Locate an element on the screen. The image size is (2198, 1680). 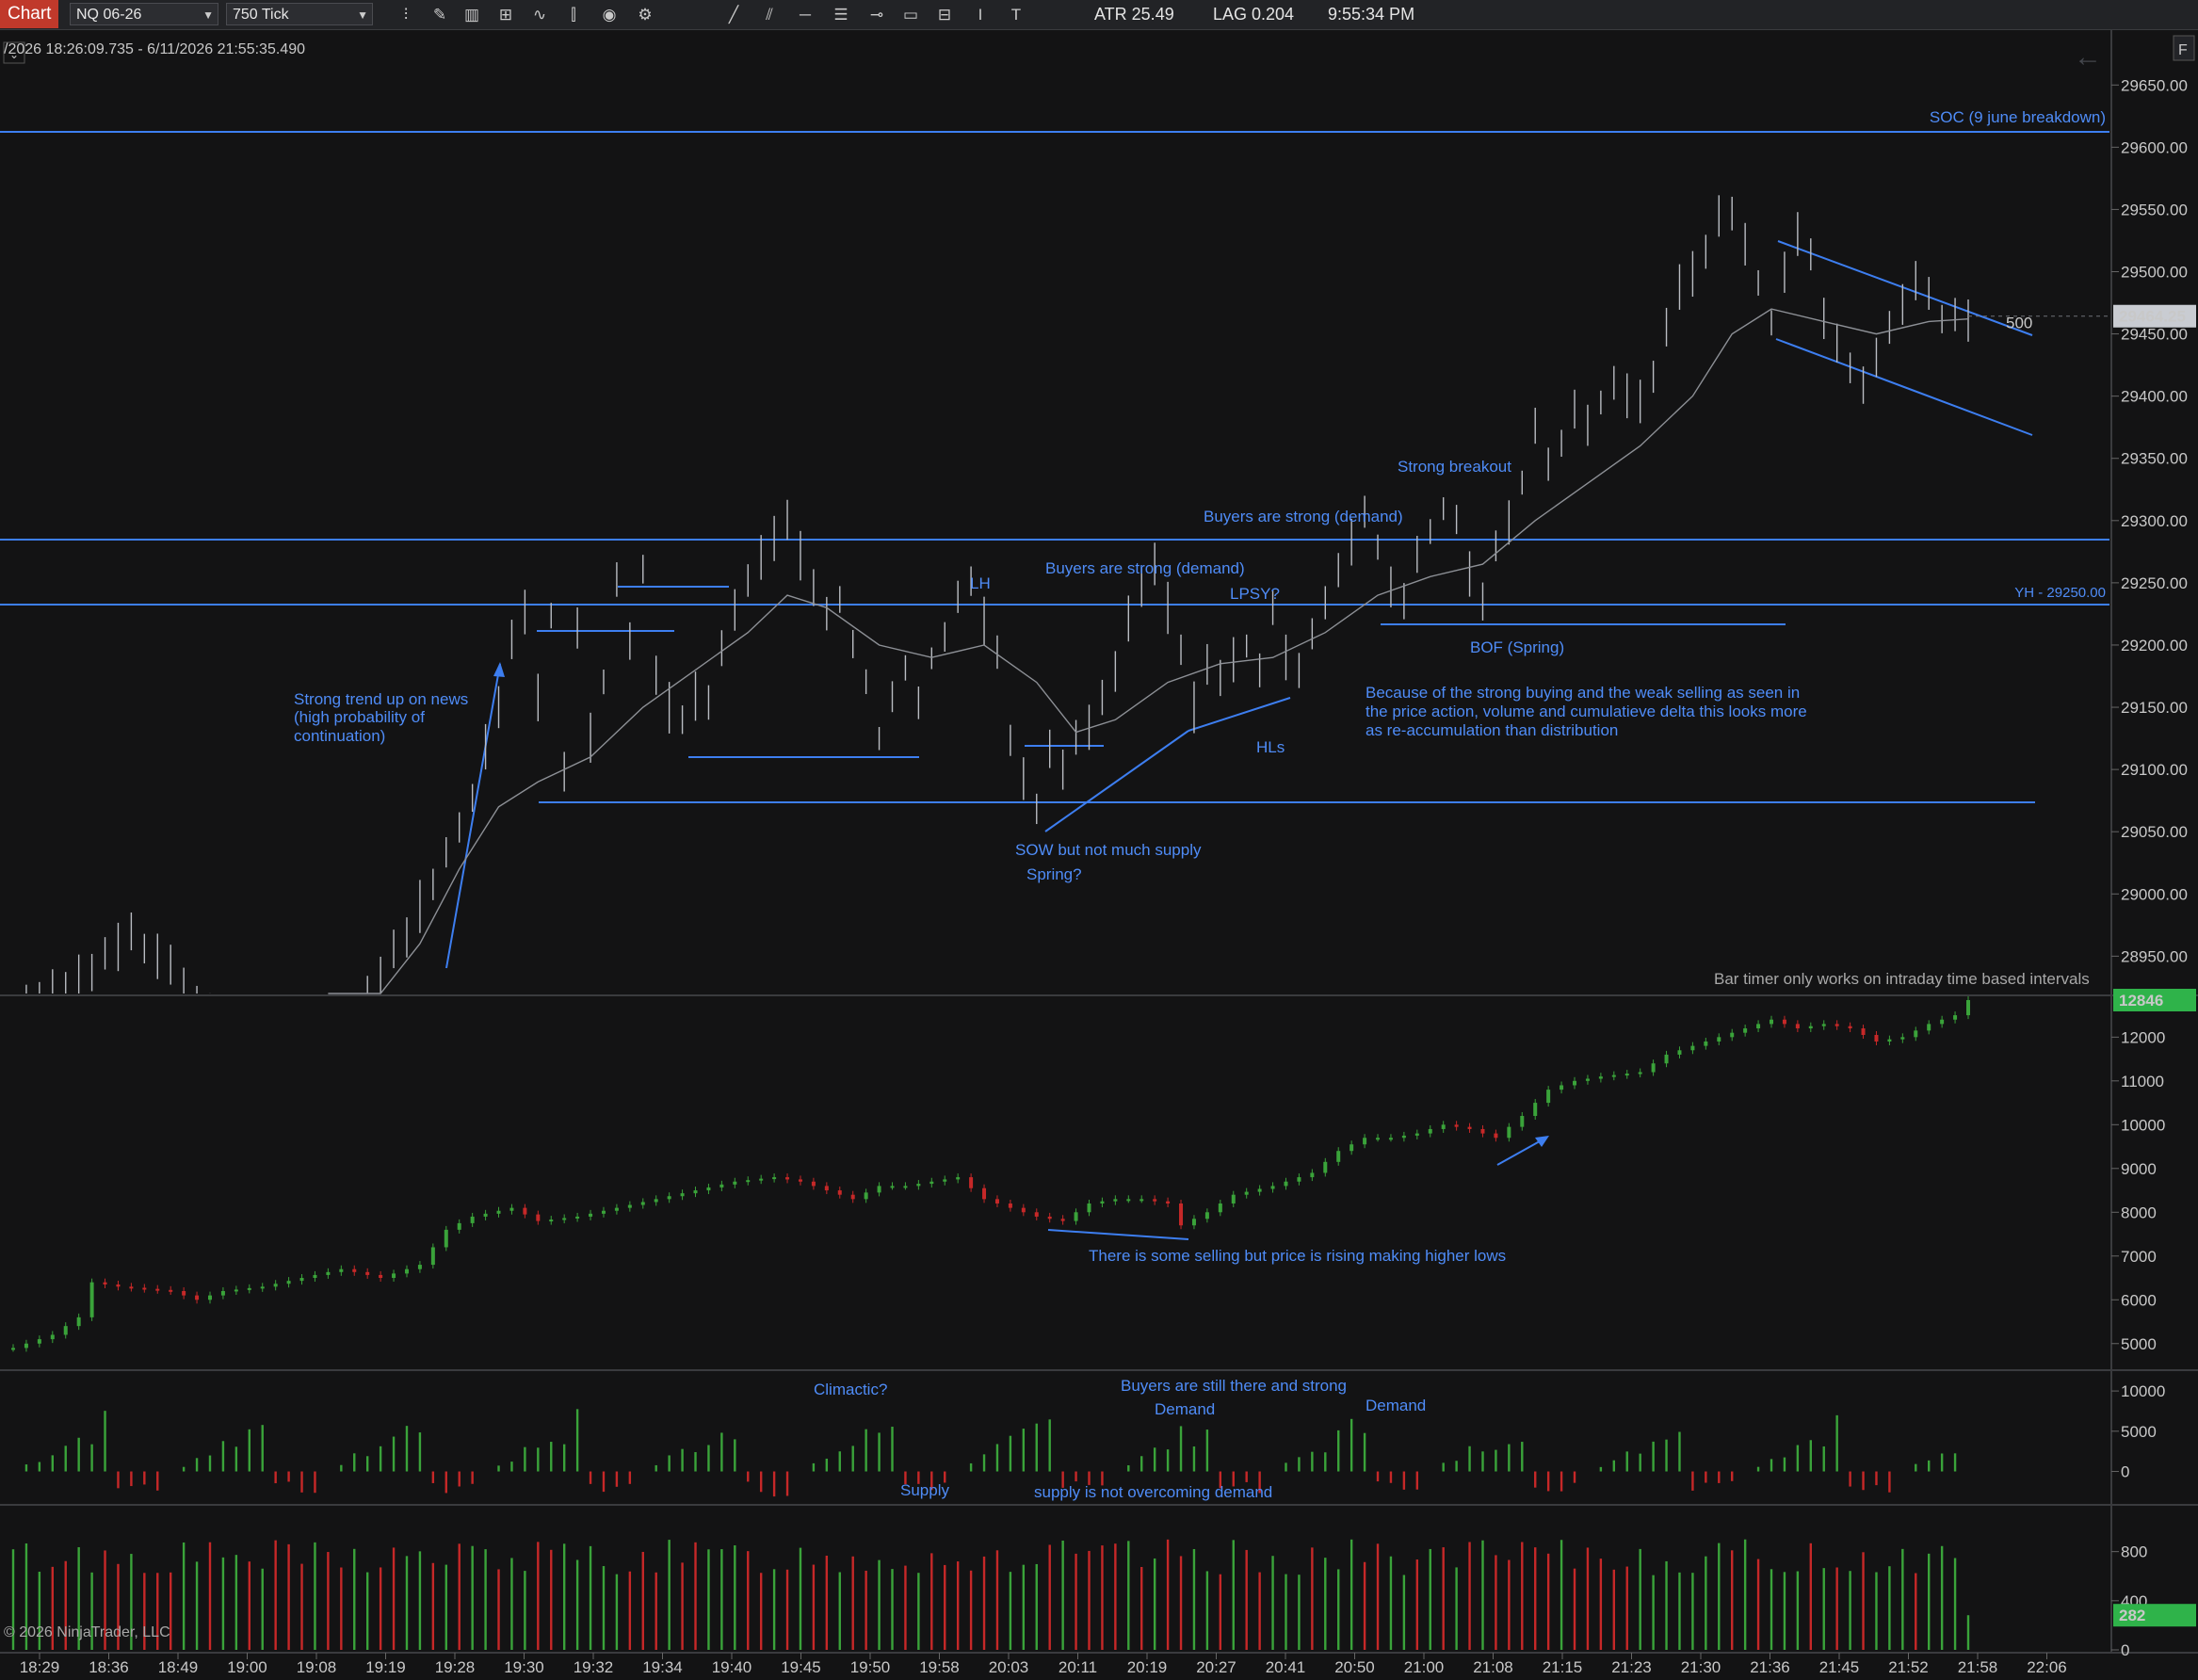
delta-axis-tick-label: 9000 is located at coordinates (2139, 1169).